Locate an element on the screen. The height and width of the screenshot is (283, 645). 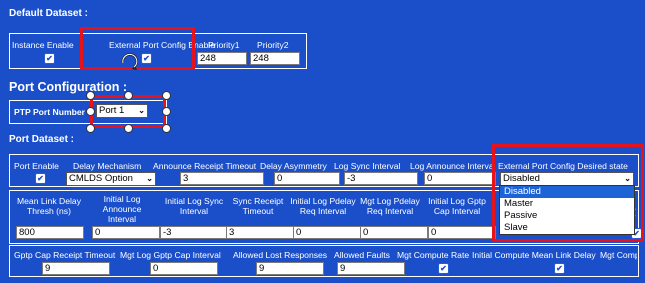
mgt-log-pdelay-req-interval-label: Mgt Log Pdelay Req Interval is located at coordinates (390, 206).